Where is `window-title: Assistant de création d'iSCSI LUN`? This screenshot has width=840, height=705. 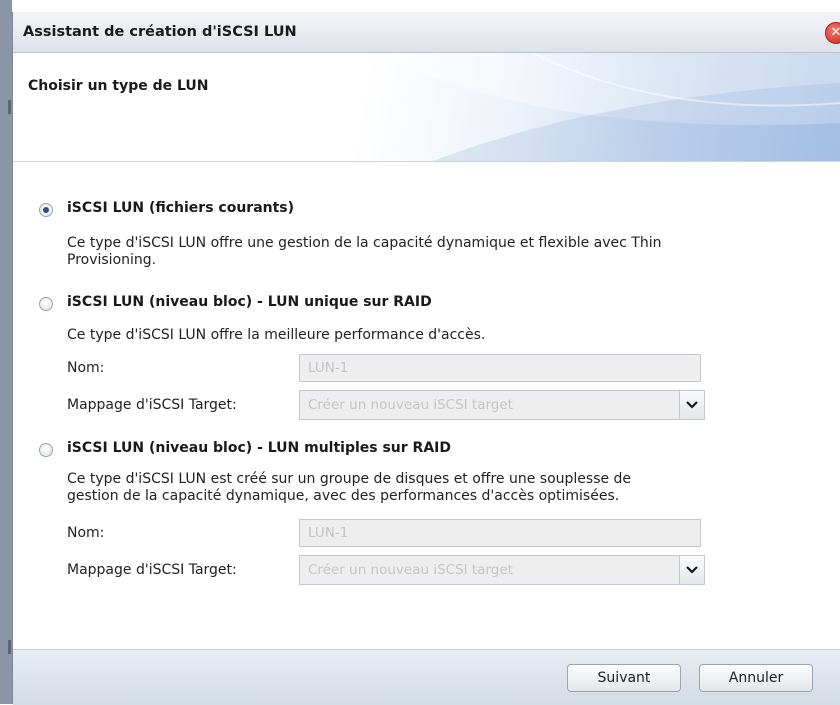
window-title: Assistant de création d'iSCSI LUN is located at coordinates (160, 32).